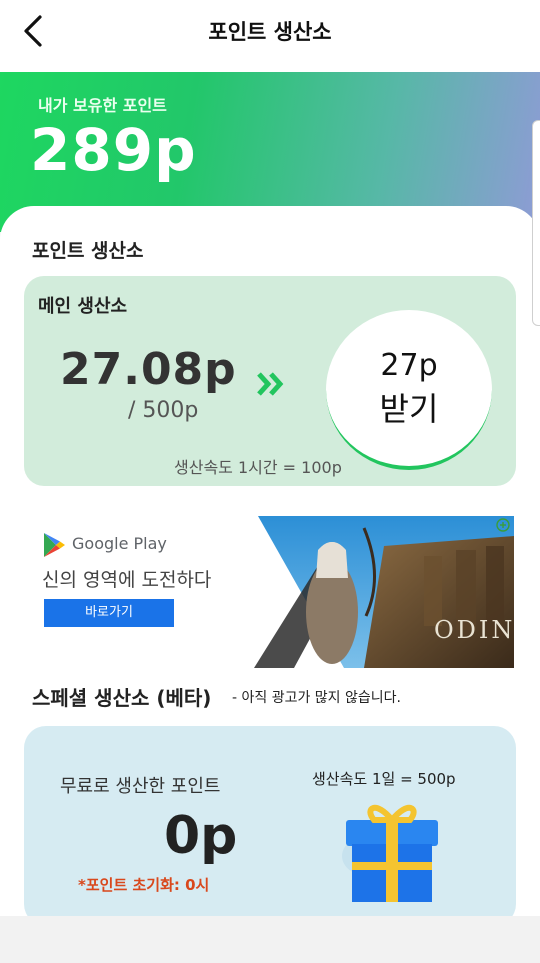 The image size is (540, 963). I want to click on ad-brand: Google Play, so click(119, 543).